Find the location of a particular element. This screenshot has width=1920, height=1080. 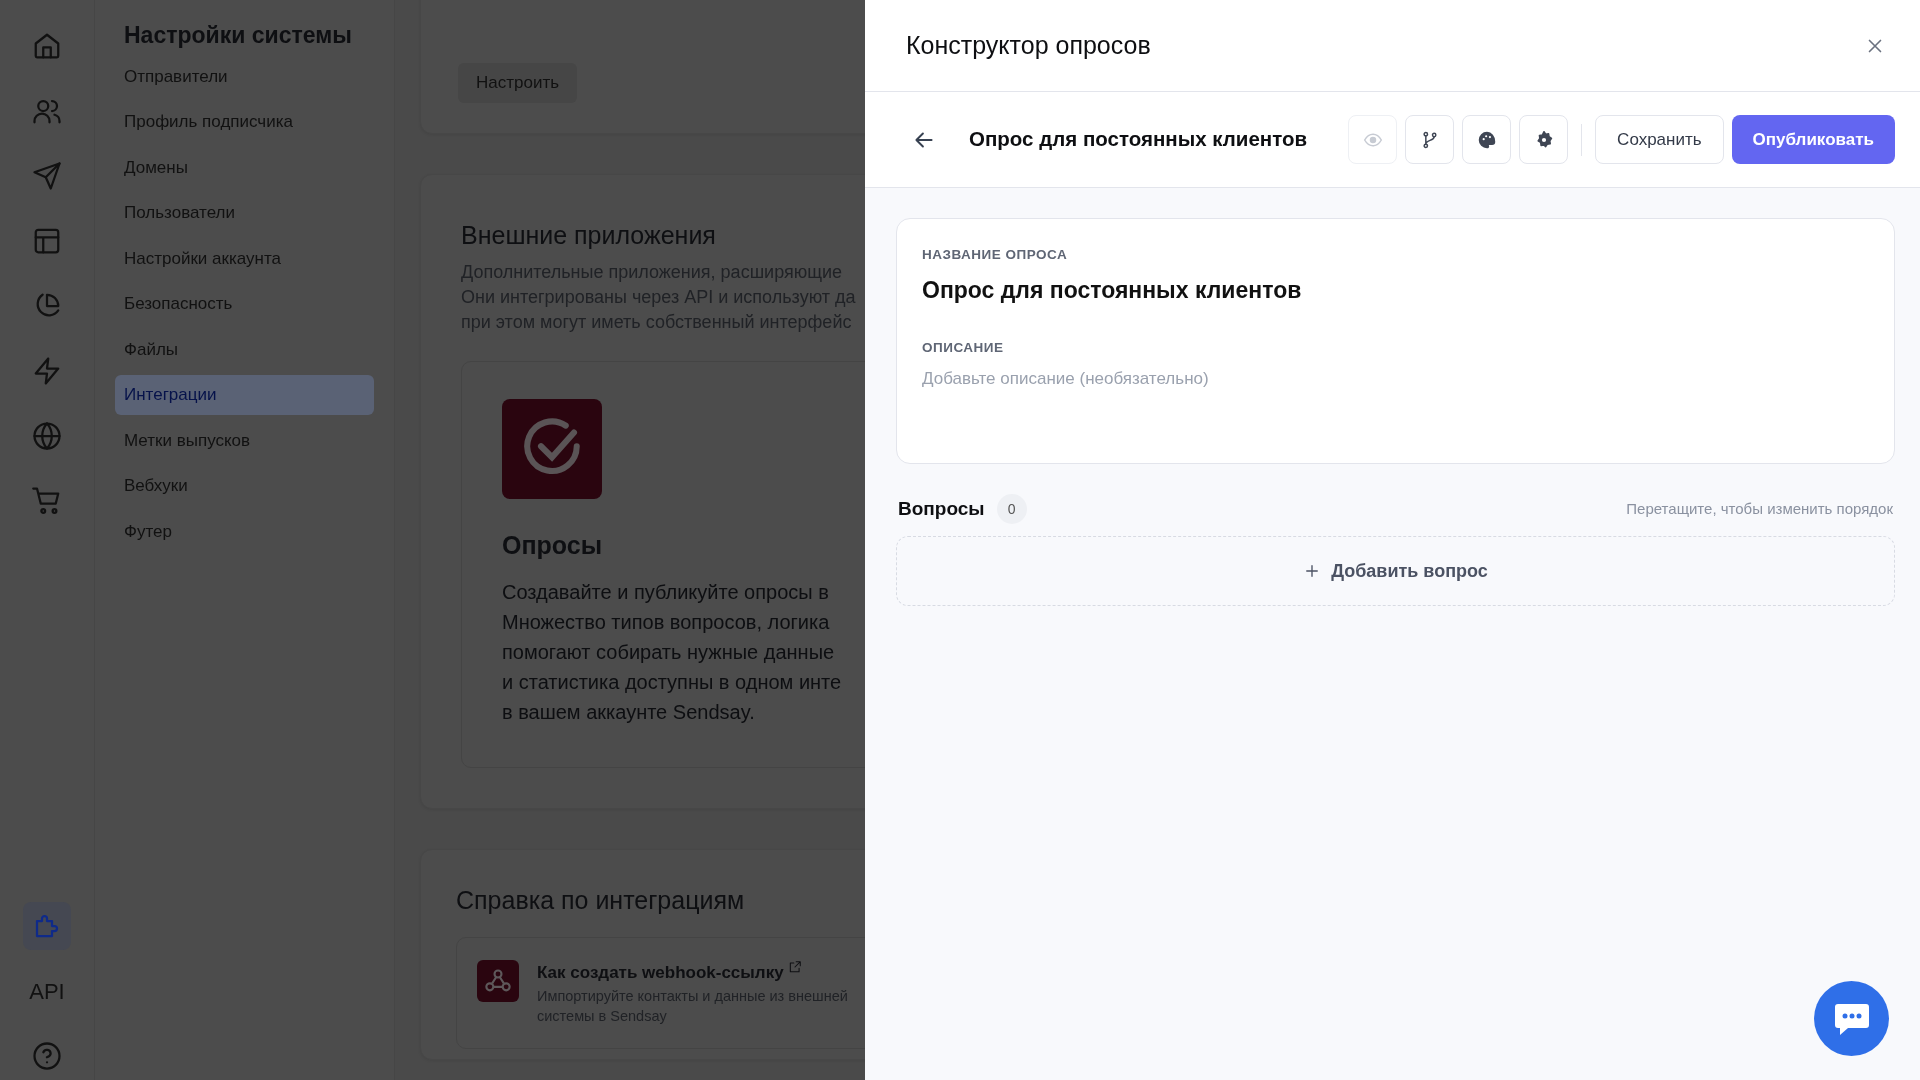

field-label: НАЗВАНИЕ ОПРОСА is located at coordinates (995, 255).